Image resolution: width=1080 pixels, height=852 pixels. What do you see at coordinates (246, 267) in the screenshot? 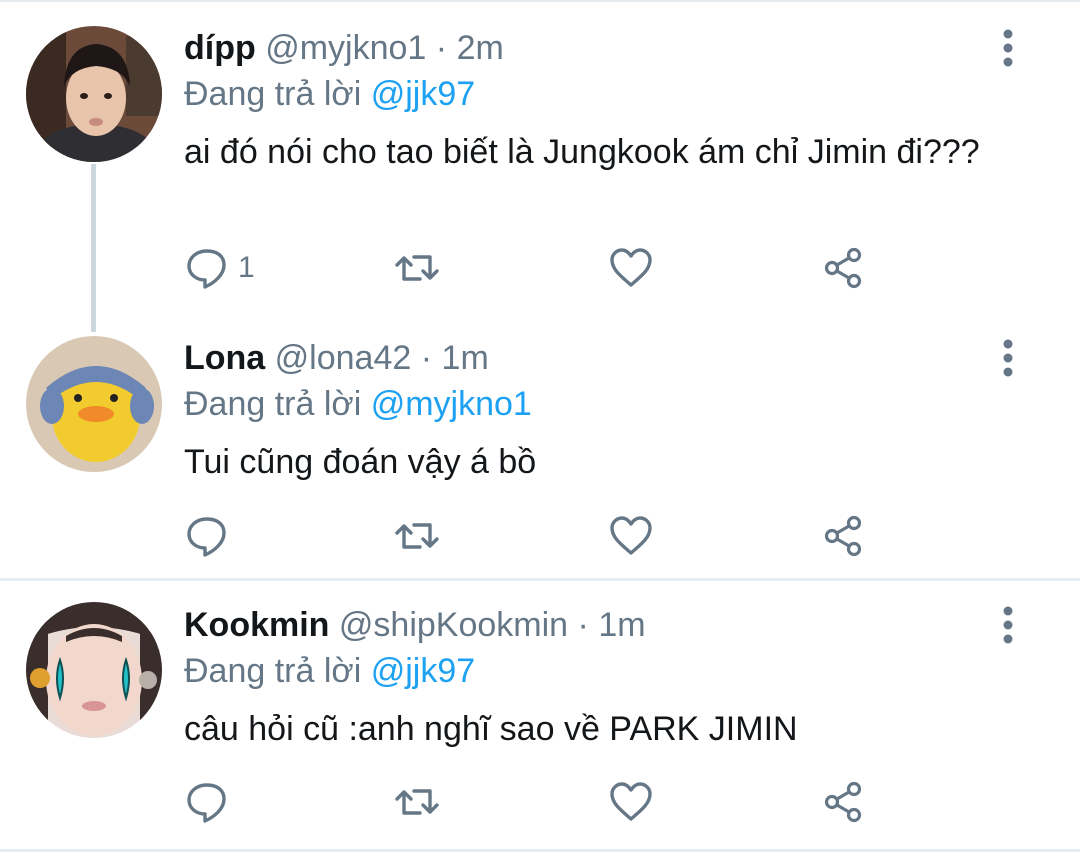
I see `reply-count: 1` at bounding box center [246, 267].